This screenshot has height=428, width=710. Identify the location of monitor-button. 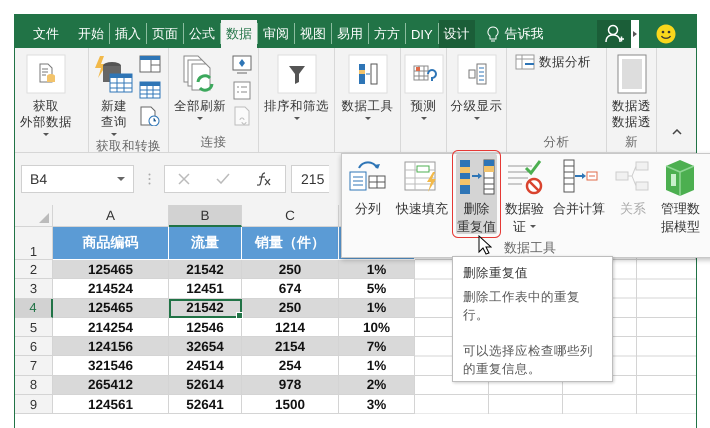
(242, 64).